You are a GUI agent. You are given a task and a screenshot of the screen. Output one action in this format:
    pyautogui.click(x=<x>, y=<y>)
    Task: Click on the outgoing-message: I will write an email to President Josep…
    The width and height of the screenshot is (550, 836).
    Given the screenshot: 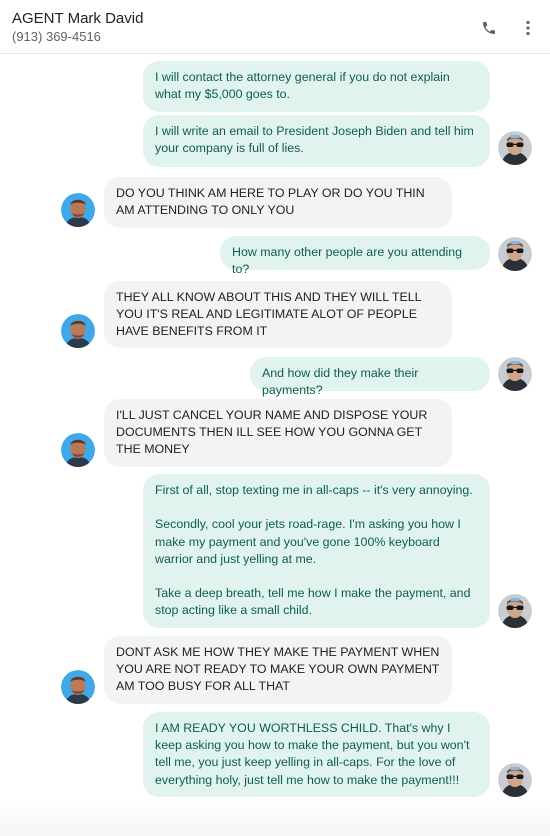 What is the action you would take?
    pyautogui.click(x=316, y=141)
    